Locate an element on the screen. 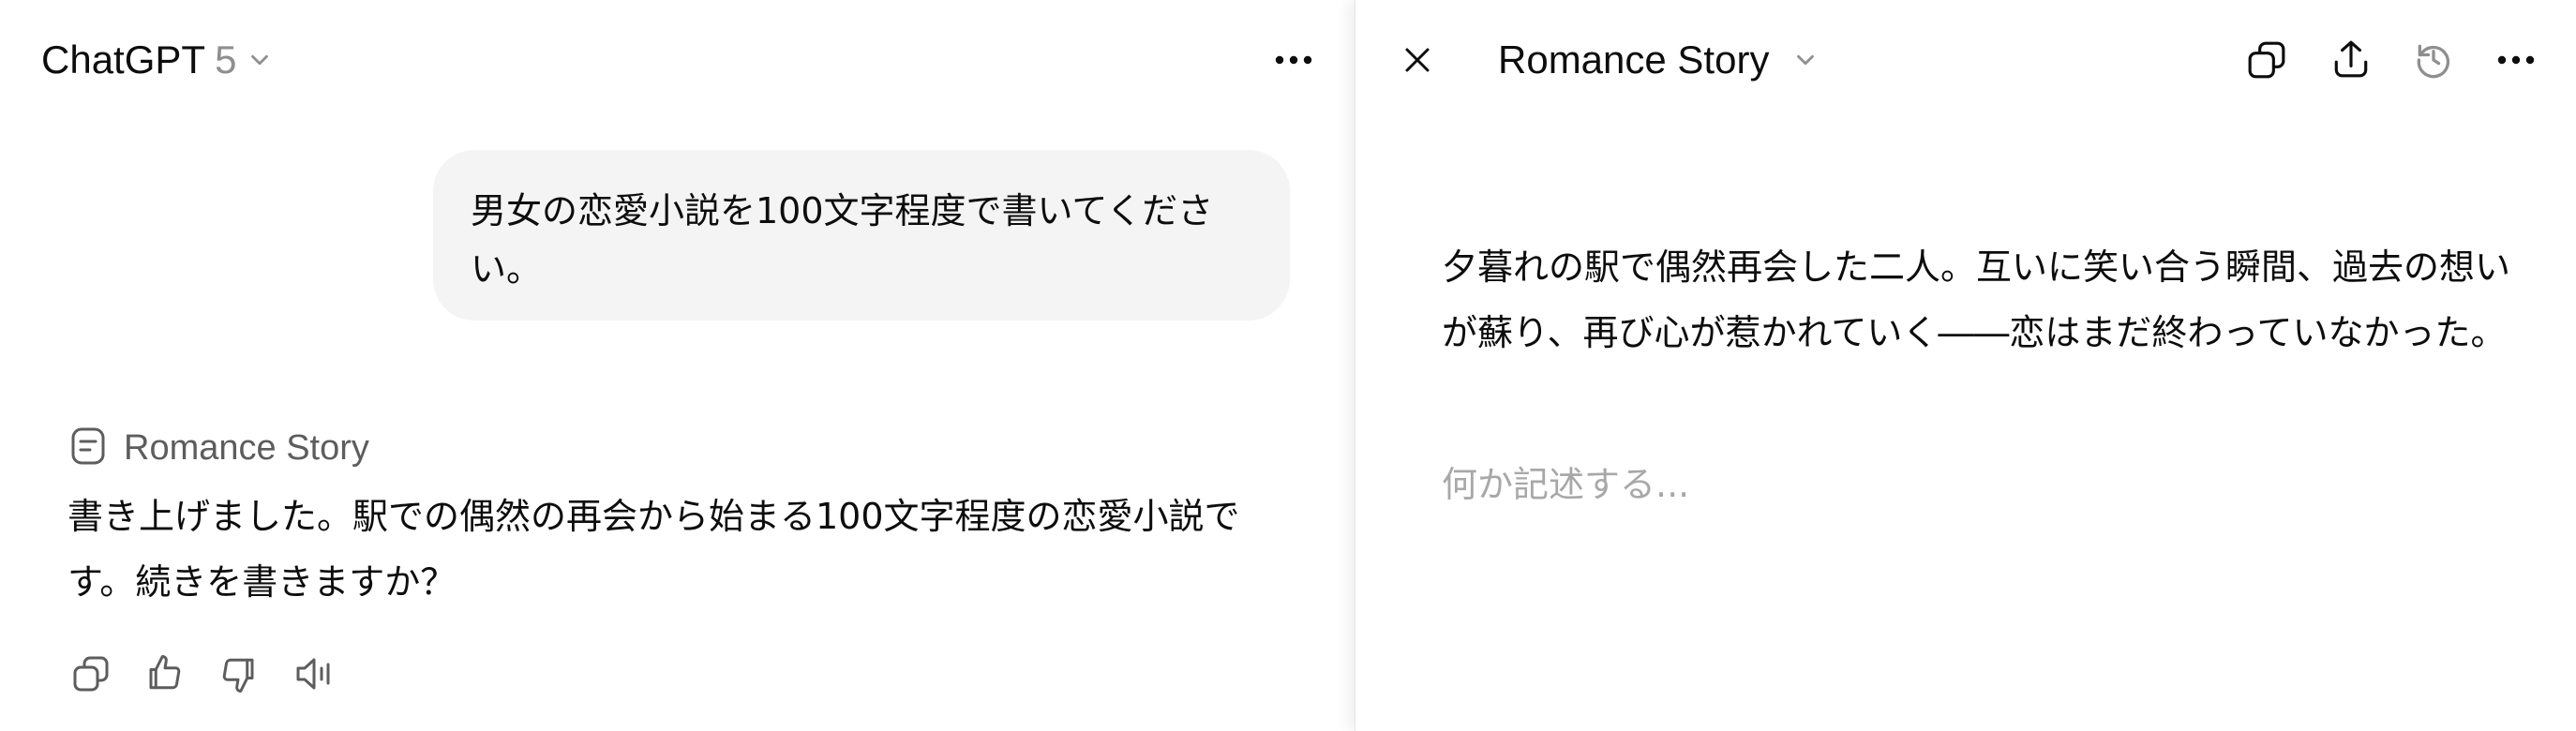  model-switcher: ChatGPT 5 is located at coordinates (157, 60).